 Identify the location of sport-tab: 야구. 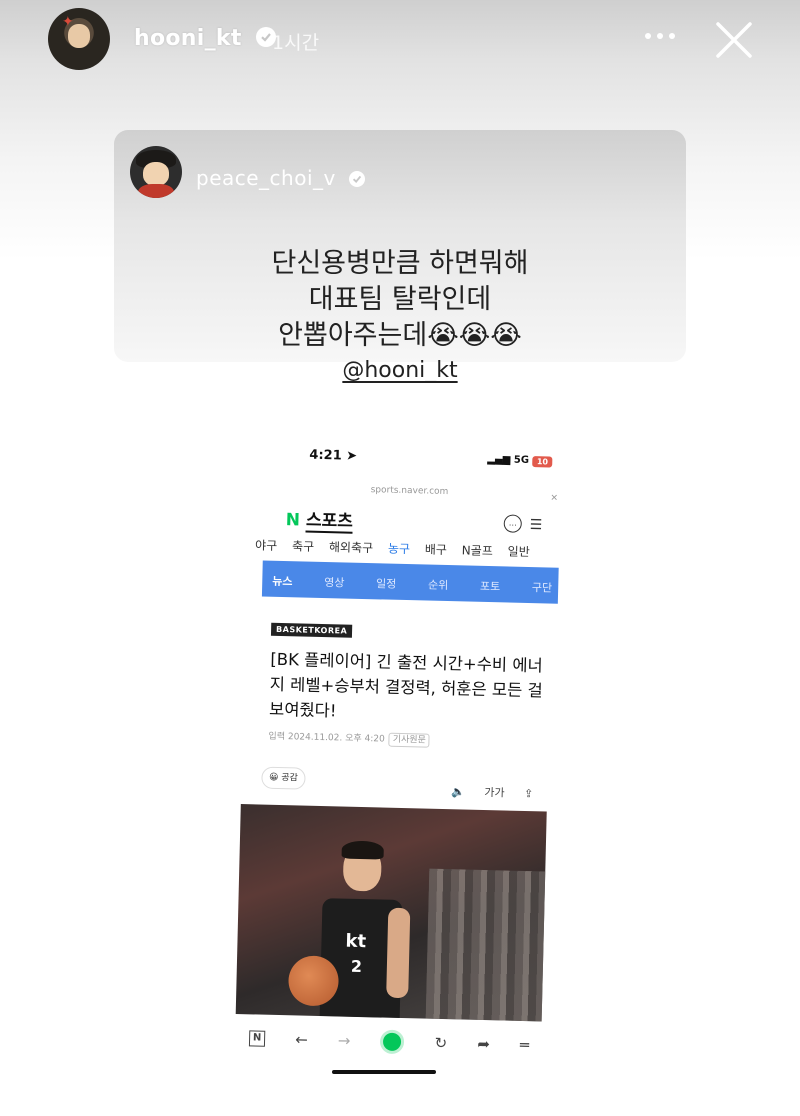
(266, 545).